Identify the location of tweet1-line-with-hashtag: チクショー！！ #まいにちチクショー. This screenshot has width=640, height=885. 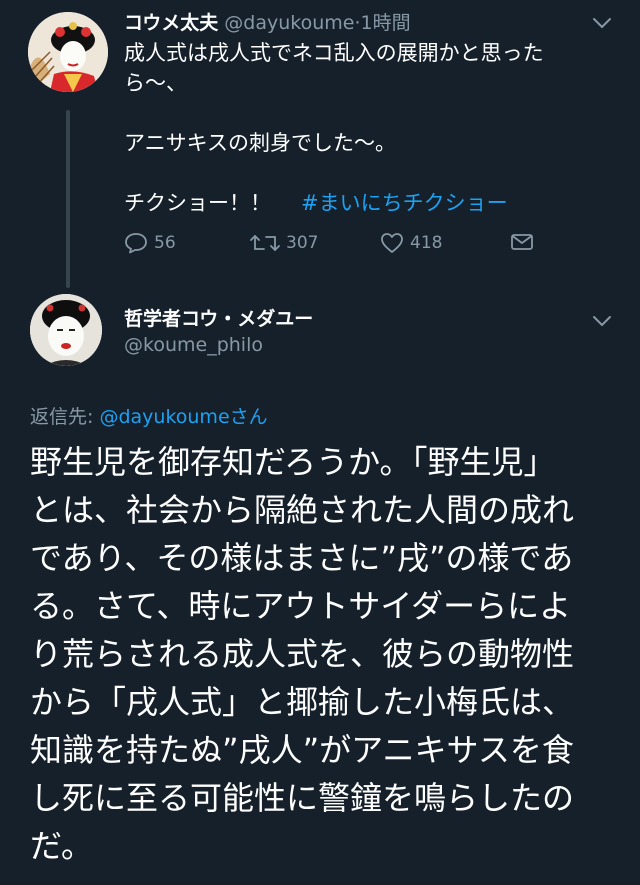
(359, 203).